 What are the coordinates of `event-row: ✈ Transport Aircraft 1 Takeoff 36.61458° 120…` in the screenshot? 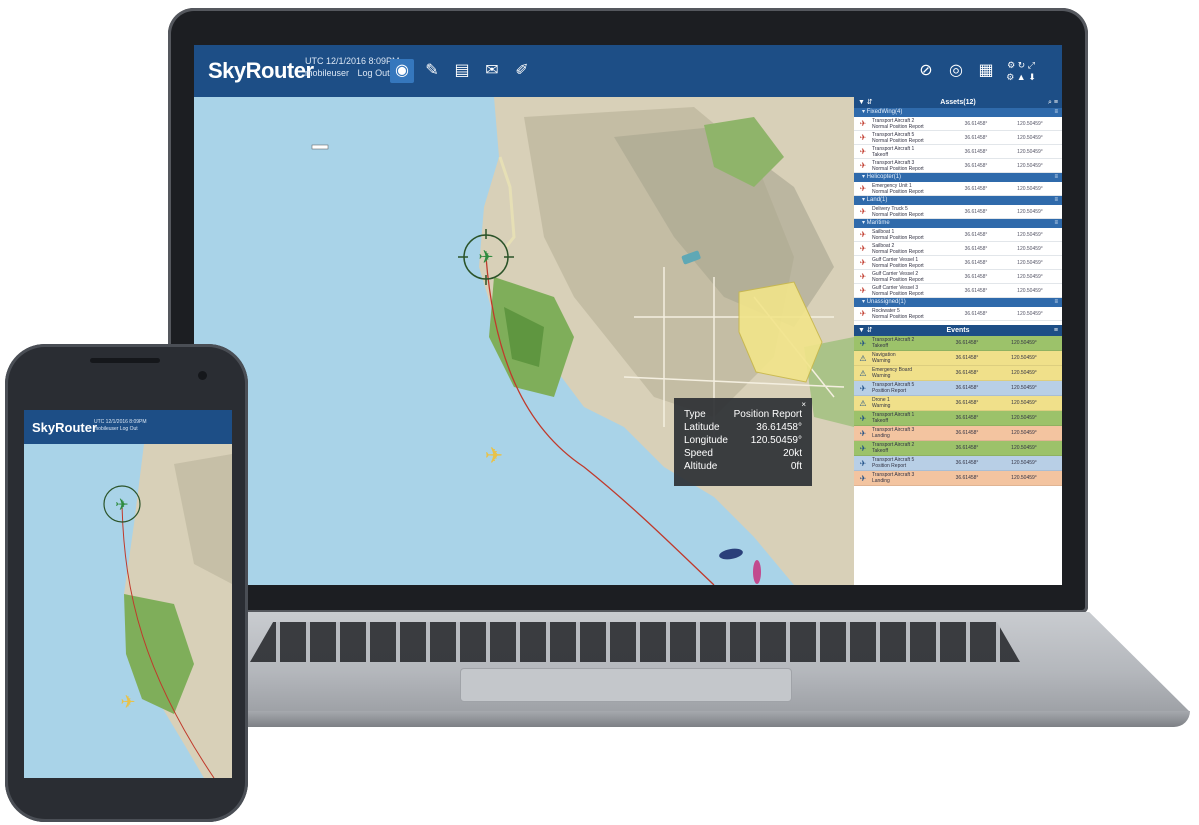 It's located at (958, 418).